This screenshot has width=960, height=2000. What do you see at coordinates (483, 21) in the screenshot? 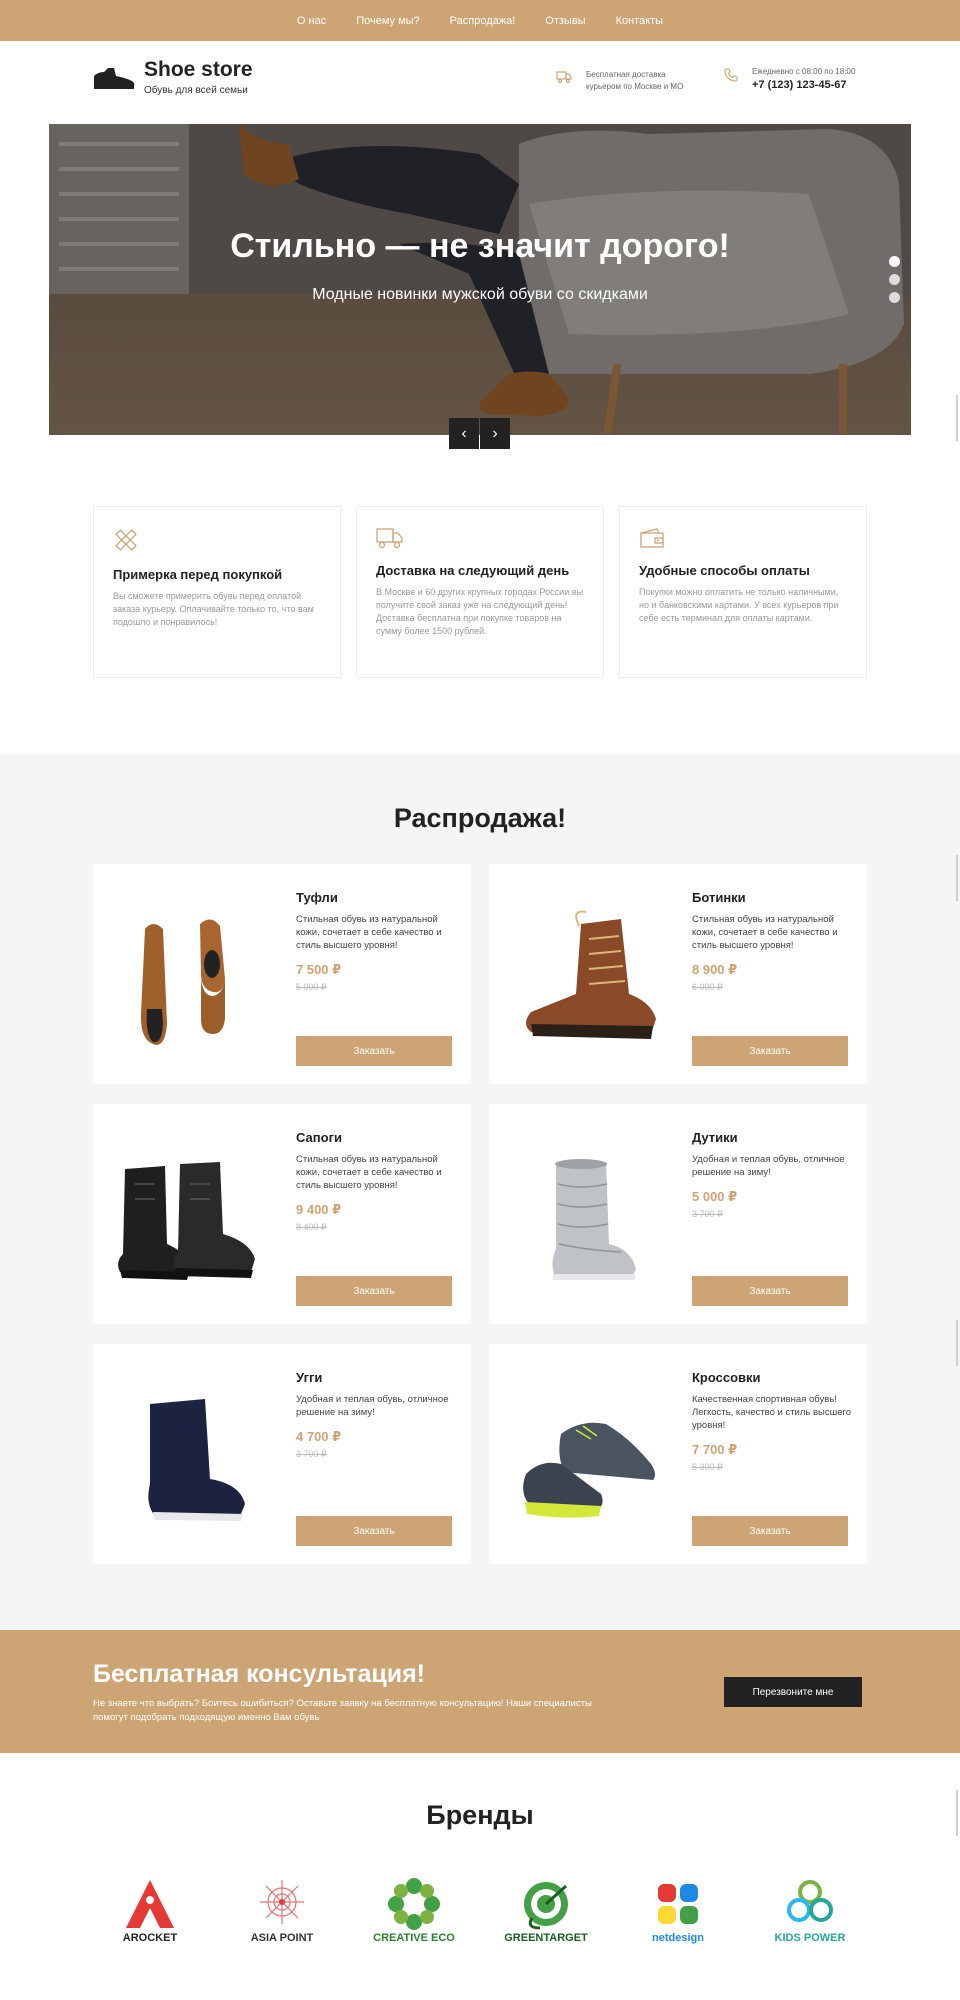
I see `nav-item-sale: Распродажа!` at bounding box center [483, 21].